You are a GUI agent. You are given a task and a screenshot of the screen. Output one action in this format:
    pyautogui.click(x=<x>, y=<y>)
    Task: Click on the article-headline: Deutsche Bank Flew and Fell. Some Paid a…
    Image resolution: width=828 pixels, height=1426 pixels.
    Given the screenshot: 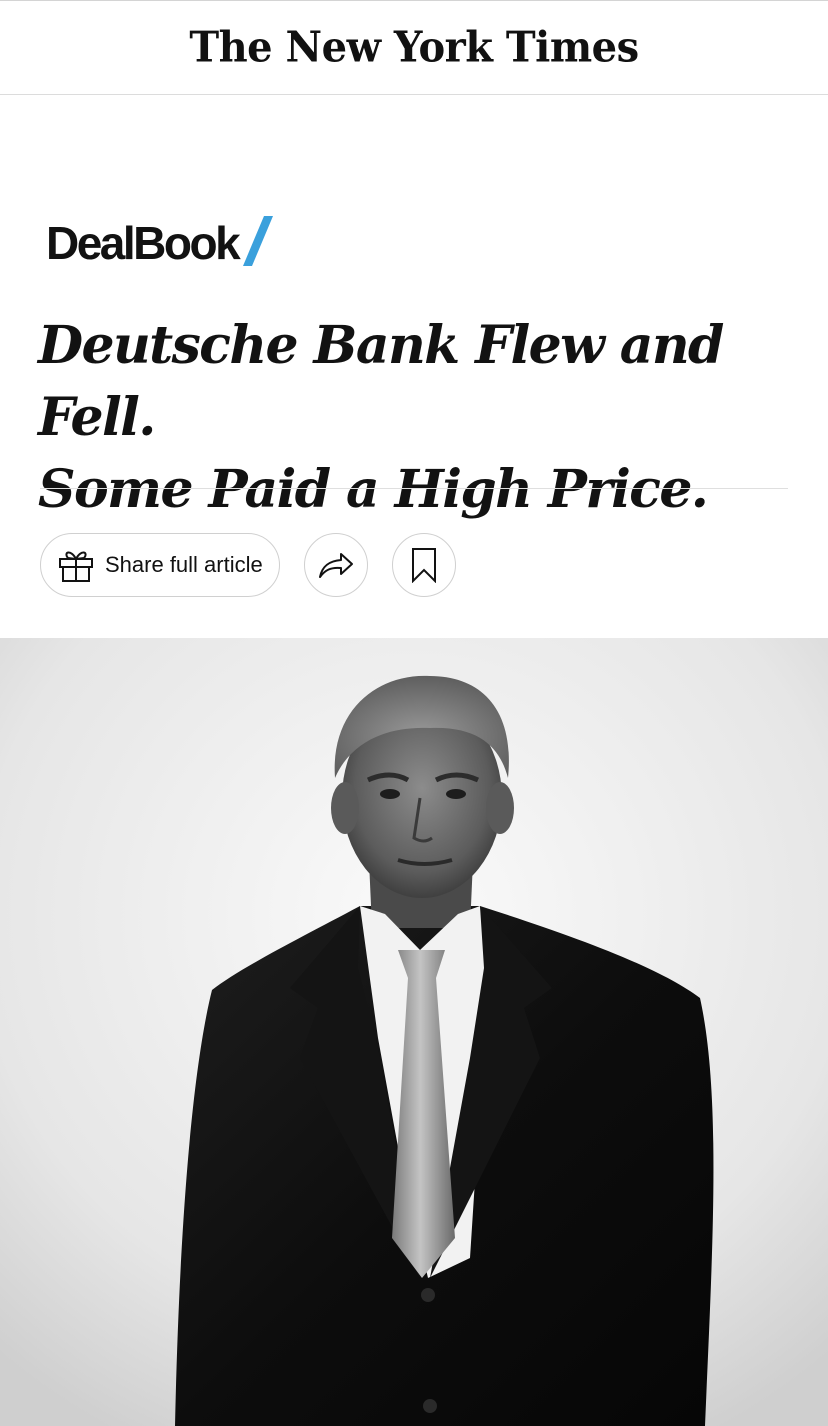 What is the action you would take?
    pyautogui.click(x=418, y=418)
    